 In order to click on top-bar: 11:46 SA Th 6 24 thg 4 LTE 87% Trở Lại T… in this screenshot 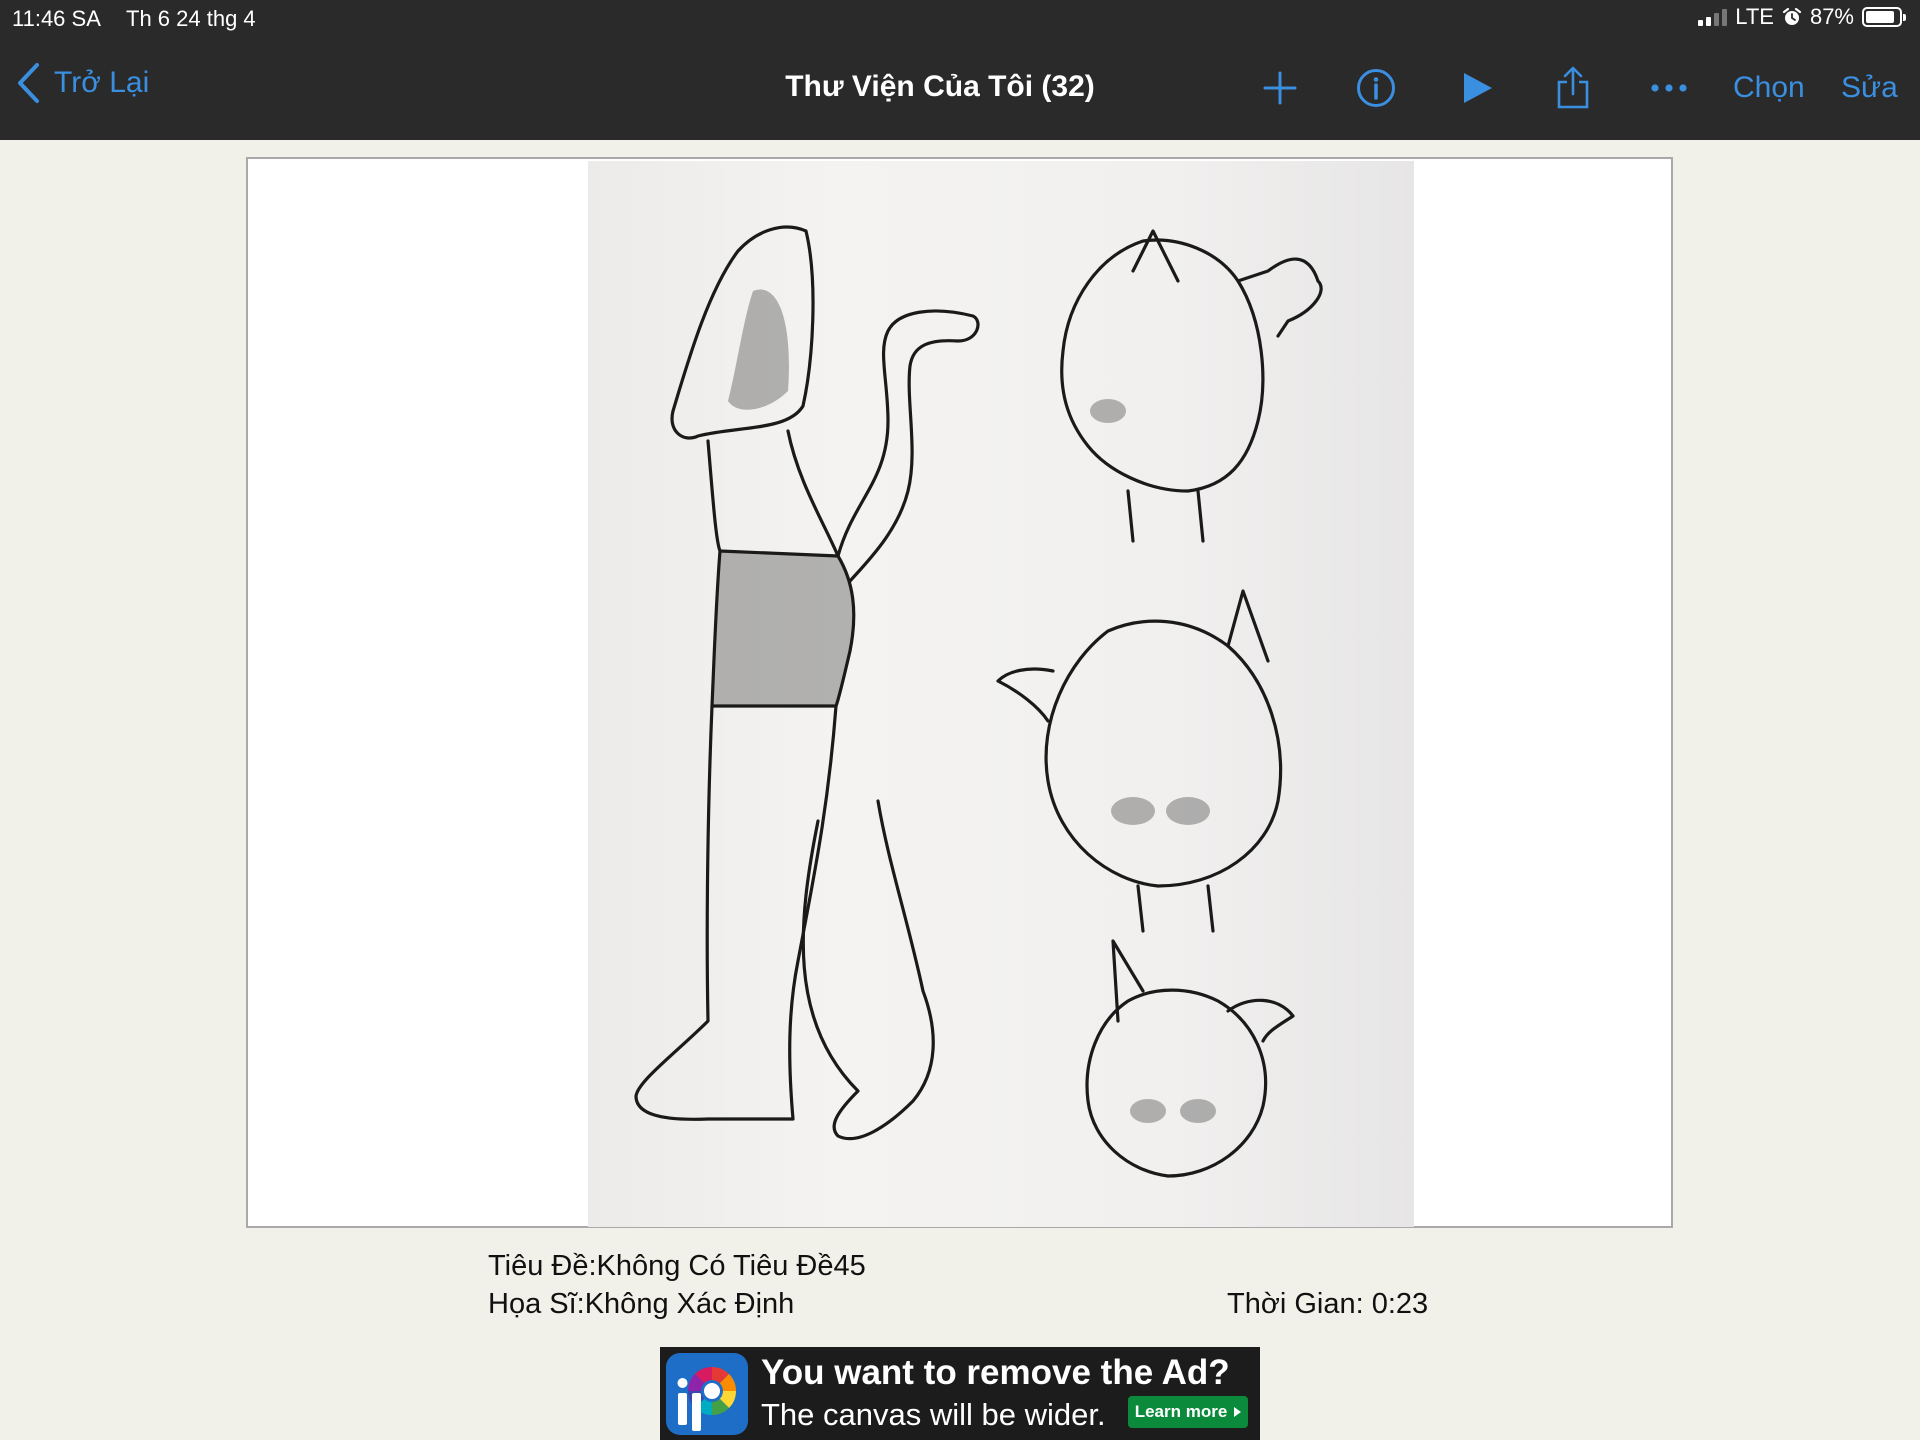, I will do `click(960, 70)`.